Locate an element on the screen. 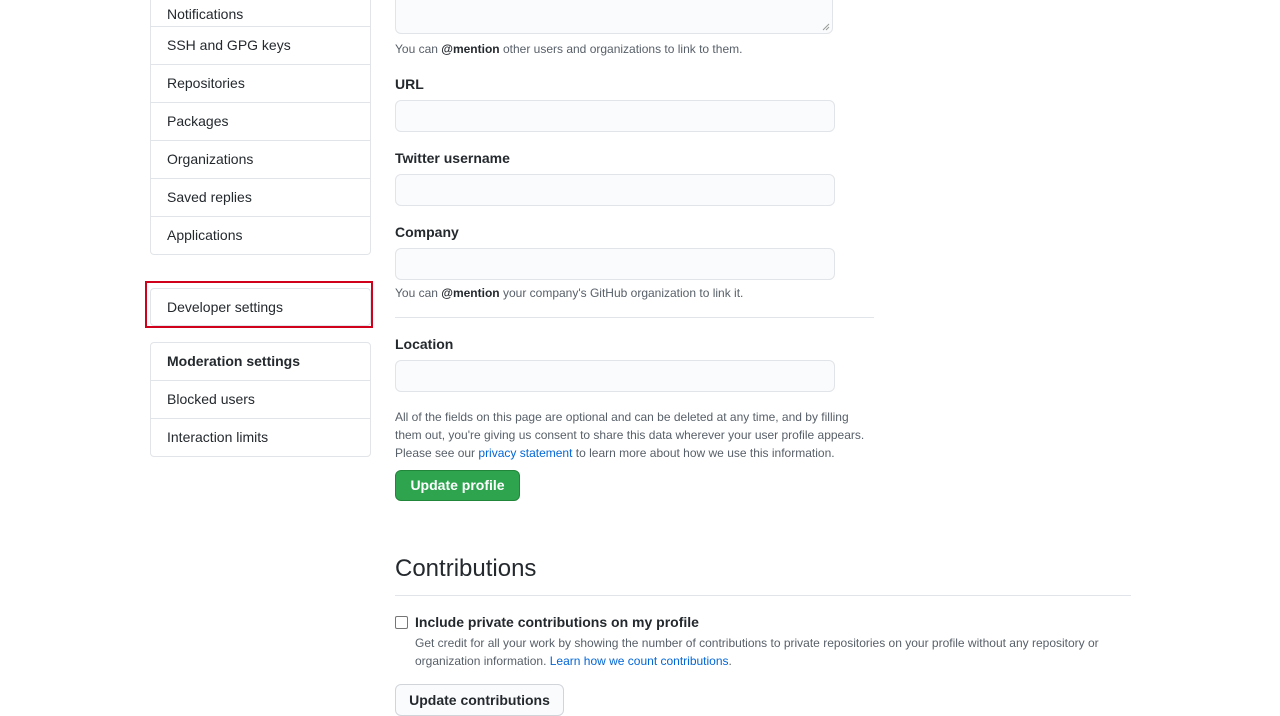 The height and width of the screenshot is (716, 1280). sidebar-item-developer-settings: Developer settings is located at coordinates (260, 307).